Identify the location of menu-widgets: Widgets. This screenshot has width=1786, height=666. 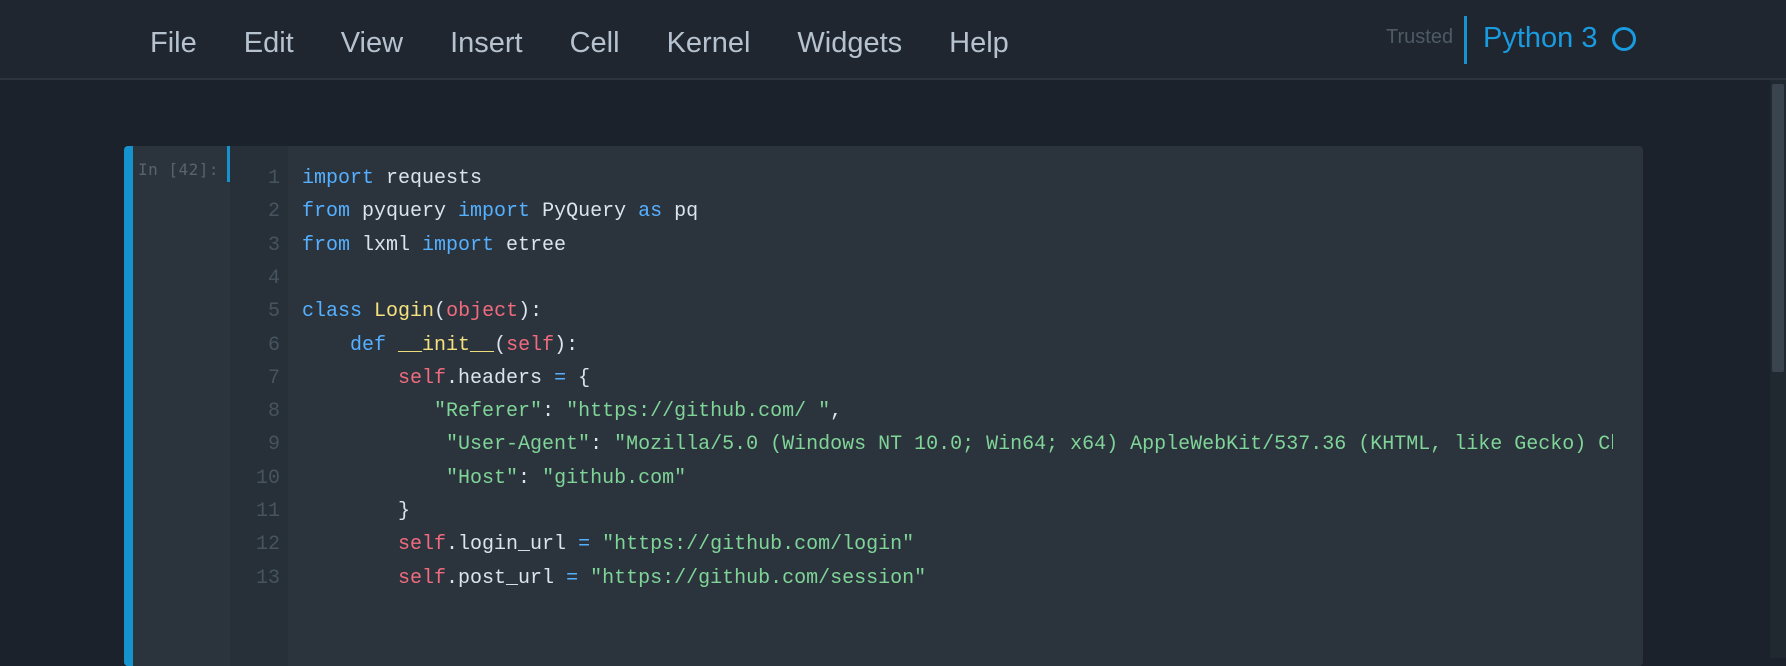
(849, 43).